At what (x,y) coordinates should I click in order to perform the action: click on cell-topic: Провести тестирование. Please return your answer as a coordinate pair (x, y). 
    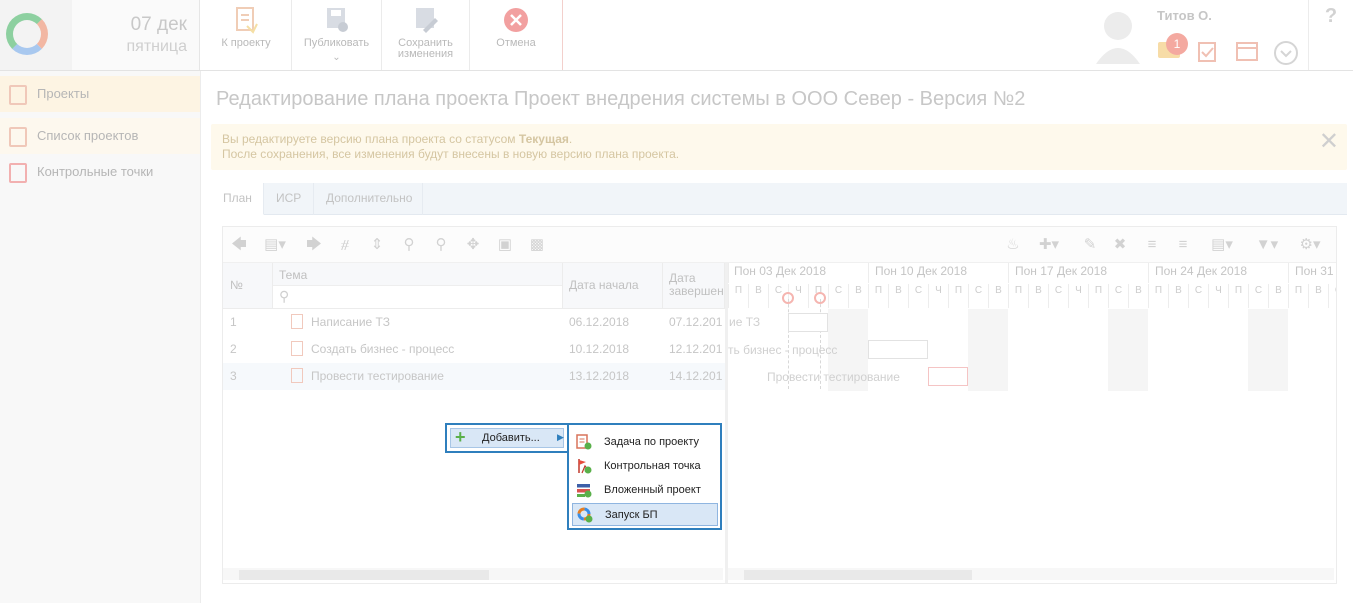
    Looking at the image, I should click on (377, 376).